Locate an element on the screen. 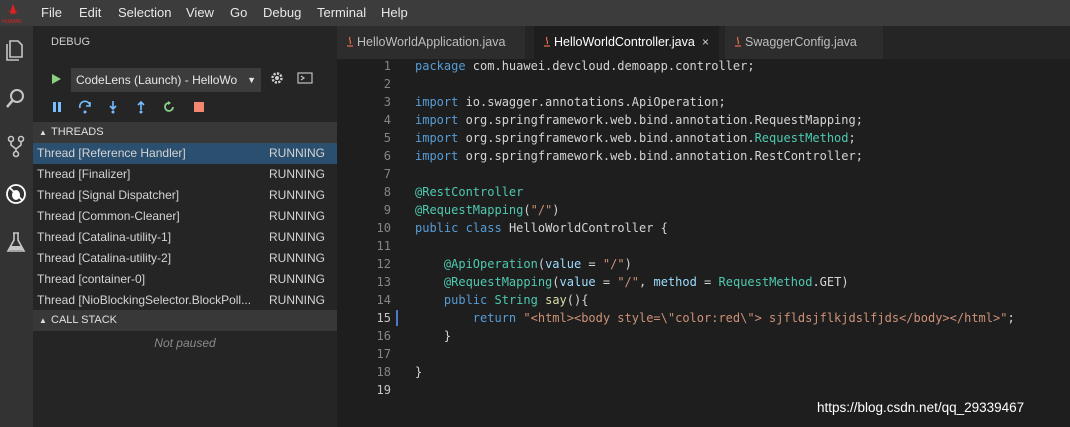 The height and width of the screenshot is (427, 1070). close-icon: × is located at coordinates (705, 42).